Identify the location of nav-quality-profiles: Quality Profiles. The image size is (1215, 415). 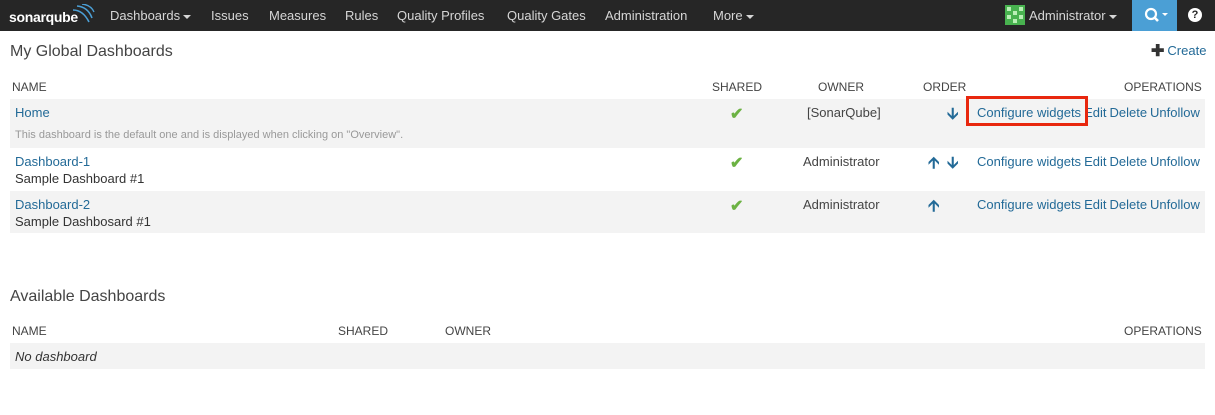
(440, 15).